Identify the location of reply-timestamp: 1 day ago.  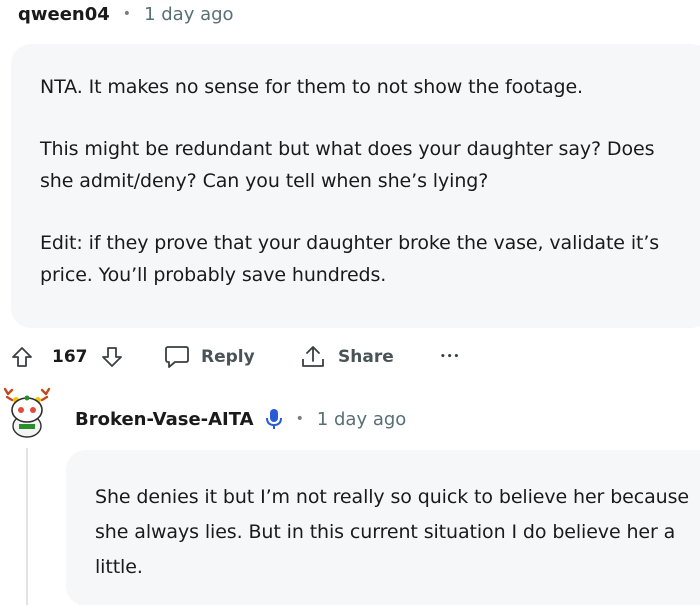
(361, 419).